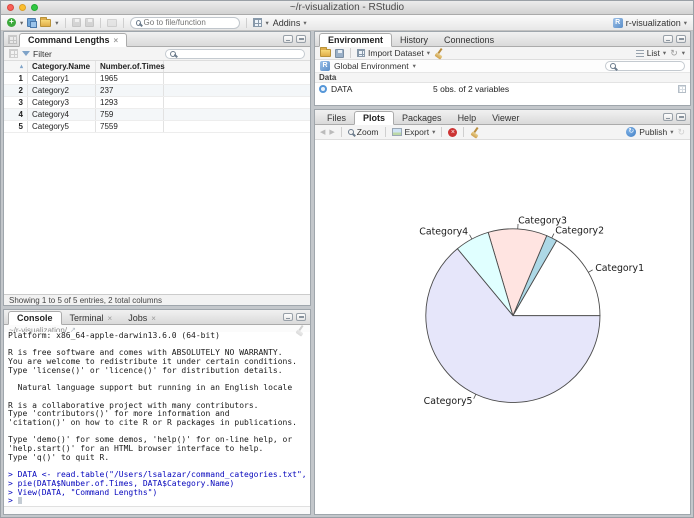  What do you see at coordinates (16, 126) in the screenshot?
I see `row-number-cell: 5` at bounding box center [16, 126].